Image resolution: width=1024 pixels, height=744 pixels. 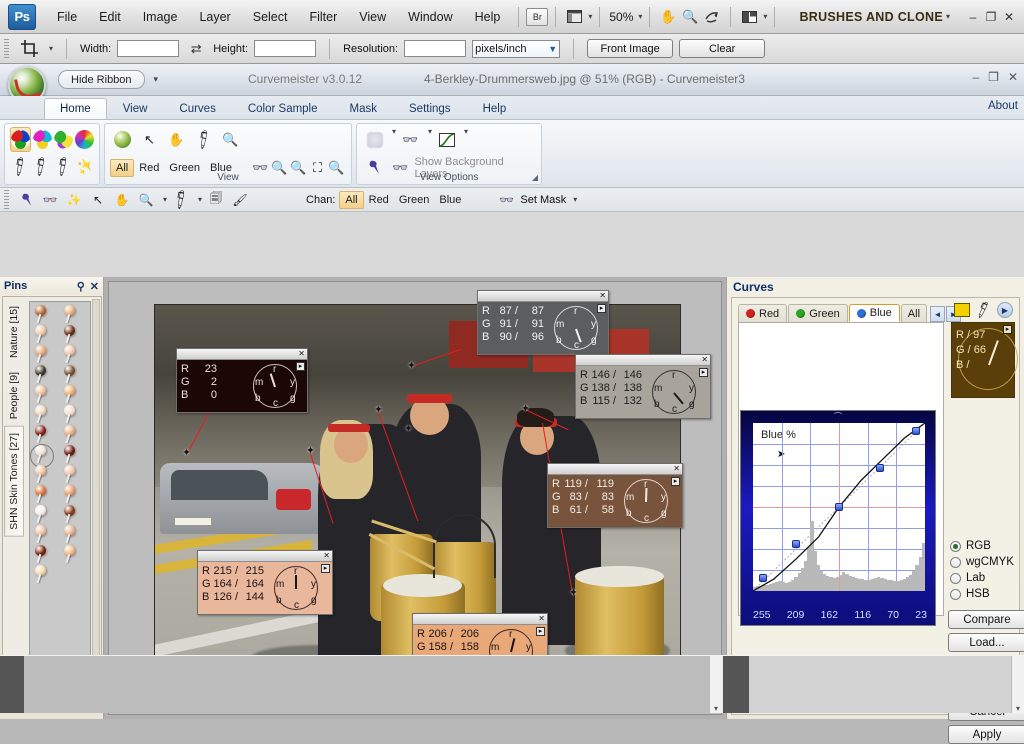 I want to click on tab-help: Help, so click(x=495, y=108).